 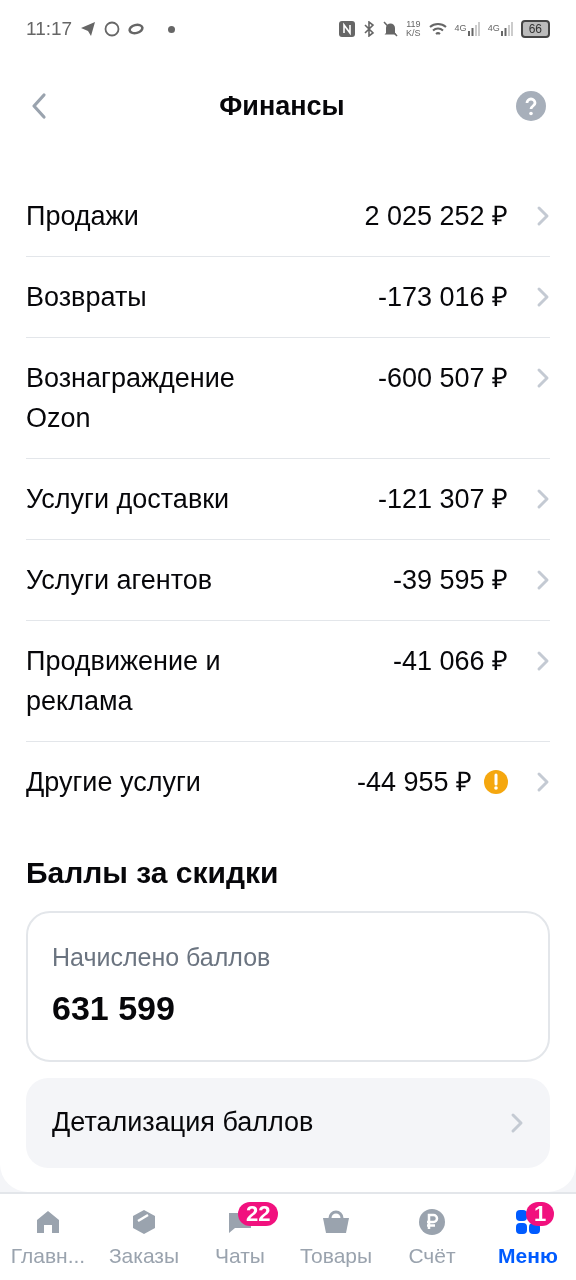 I want to click on row-label: Возвраты, so click(x=87, y=297).